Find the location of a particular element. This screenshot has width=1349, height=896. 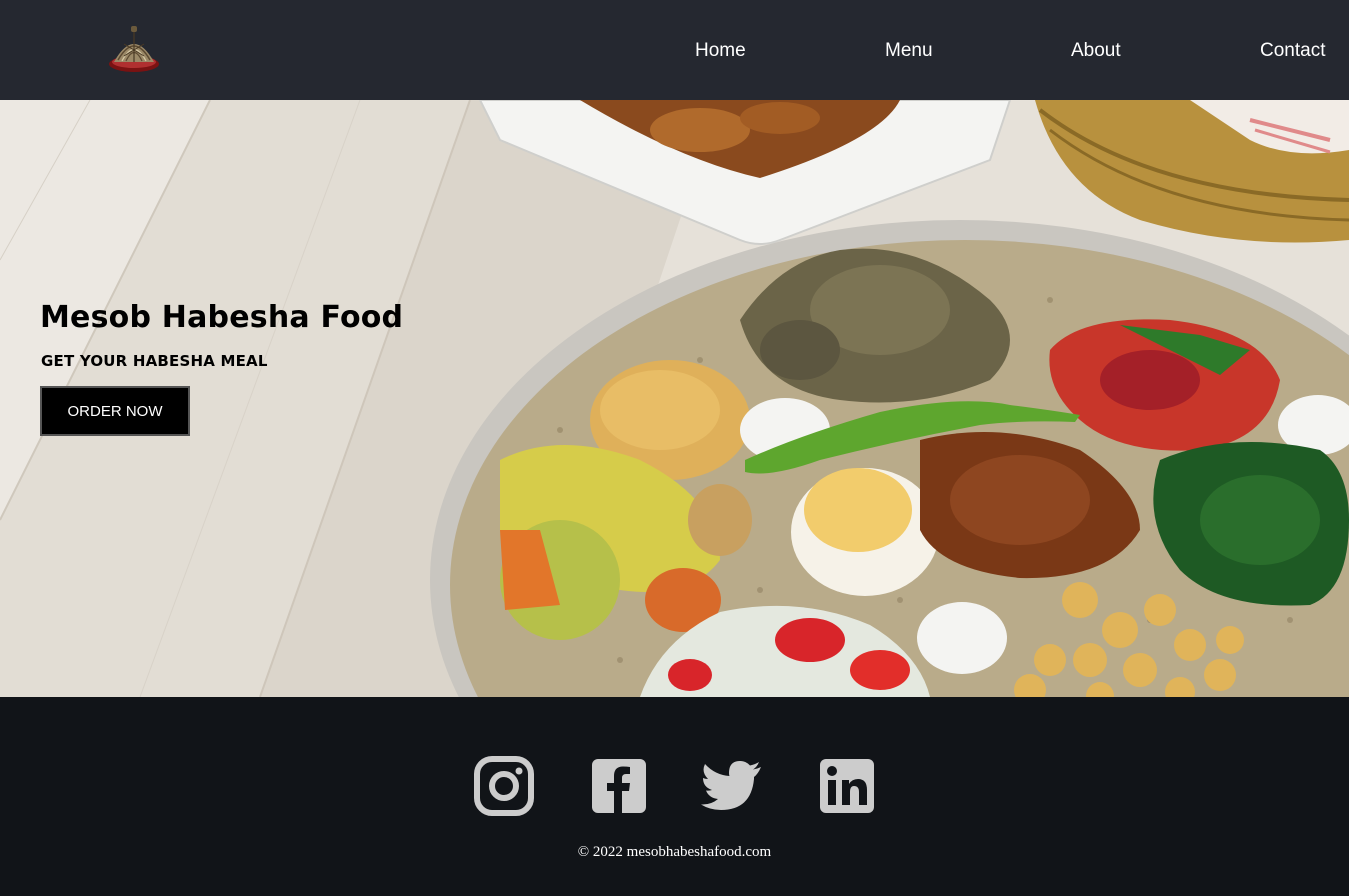

navbar: Home Menu About Contact is located at coordinates (674, 50).